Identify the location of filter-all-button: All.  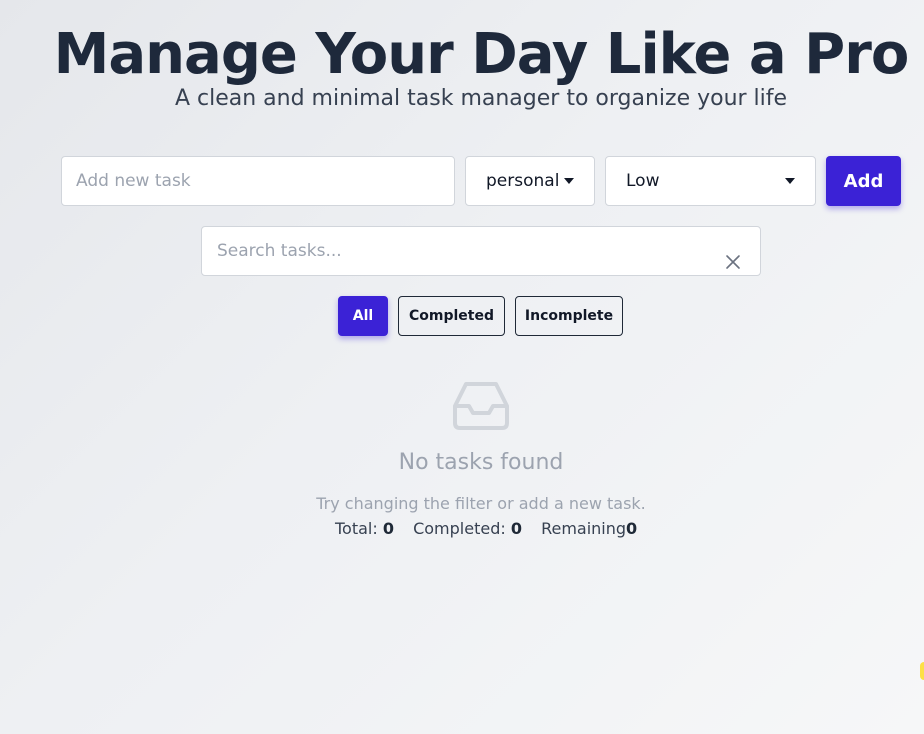
(363, 316).